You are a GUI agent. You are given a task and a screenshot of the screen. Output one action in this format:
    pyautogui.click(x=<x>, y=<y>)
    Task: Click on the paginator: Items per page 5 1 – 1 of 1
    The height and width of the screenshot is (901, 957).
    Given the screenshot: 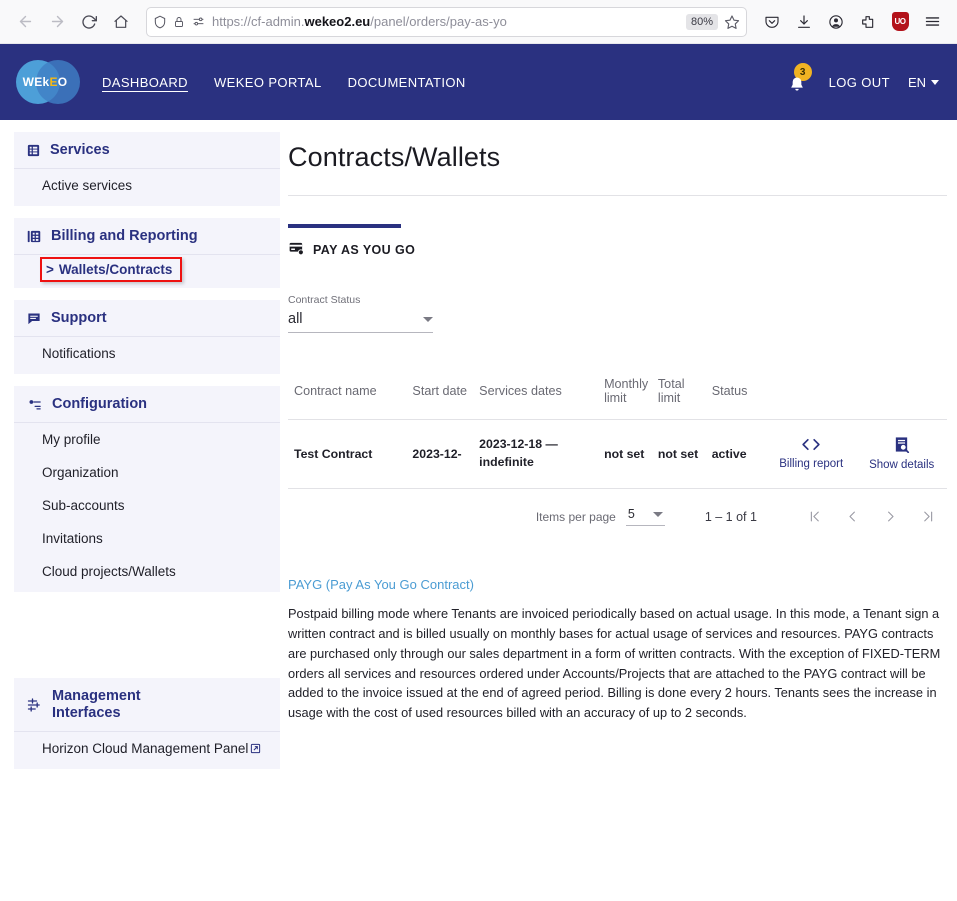 What is the action you would take?
    pyautogui.click(x=617, y=510)
    